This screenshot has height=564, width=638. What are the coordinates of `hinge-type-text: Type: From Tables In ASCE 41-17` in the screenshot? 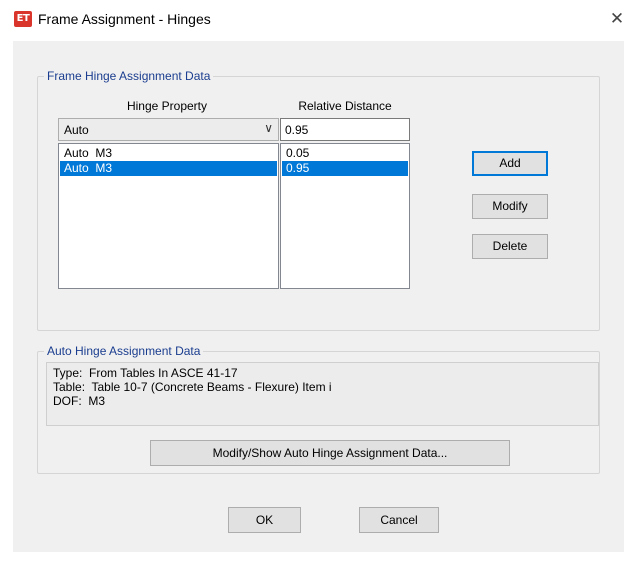 It's located at (145, 373).